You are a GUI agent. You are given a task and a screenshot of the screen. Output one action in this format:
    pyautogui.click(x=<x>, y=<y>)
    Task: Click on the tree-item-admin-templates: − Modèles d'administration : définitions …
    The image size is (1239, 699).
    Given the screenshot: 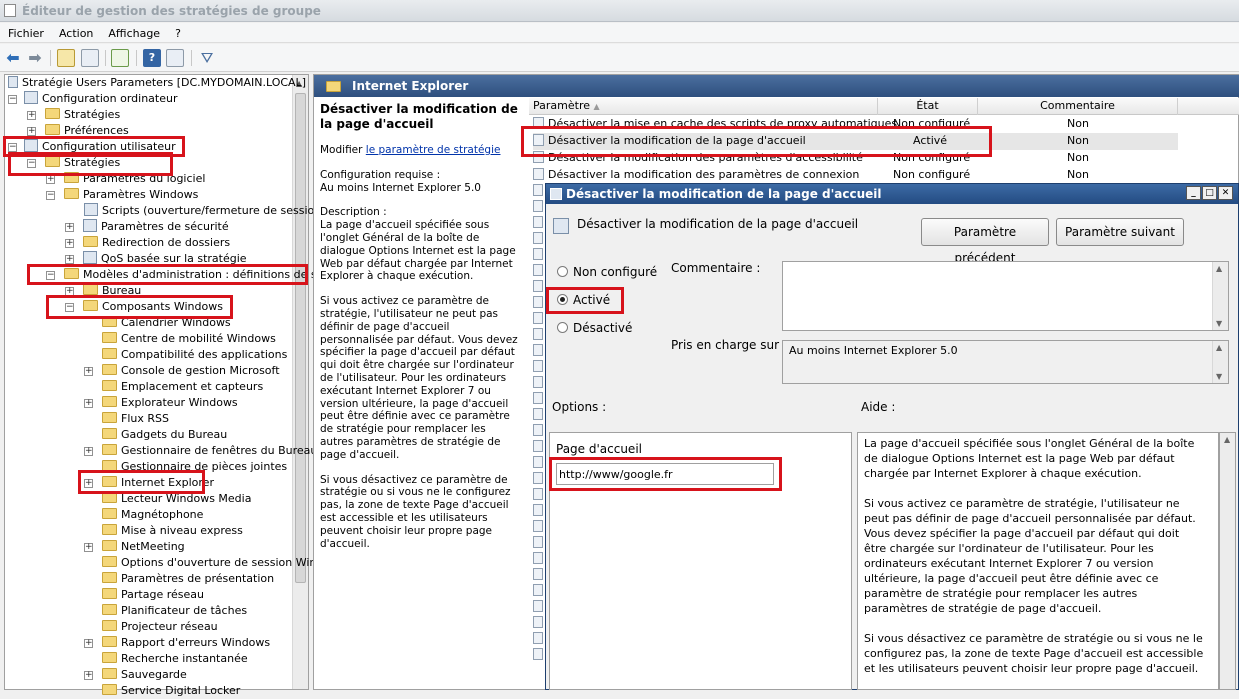 What is the action you would take?
    pyautogui.click(x=189, y=275)
    